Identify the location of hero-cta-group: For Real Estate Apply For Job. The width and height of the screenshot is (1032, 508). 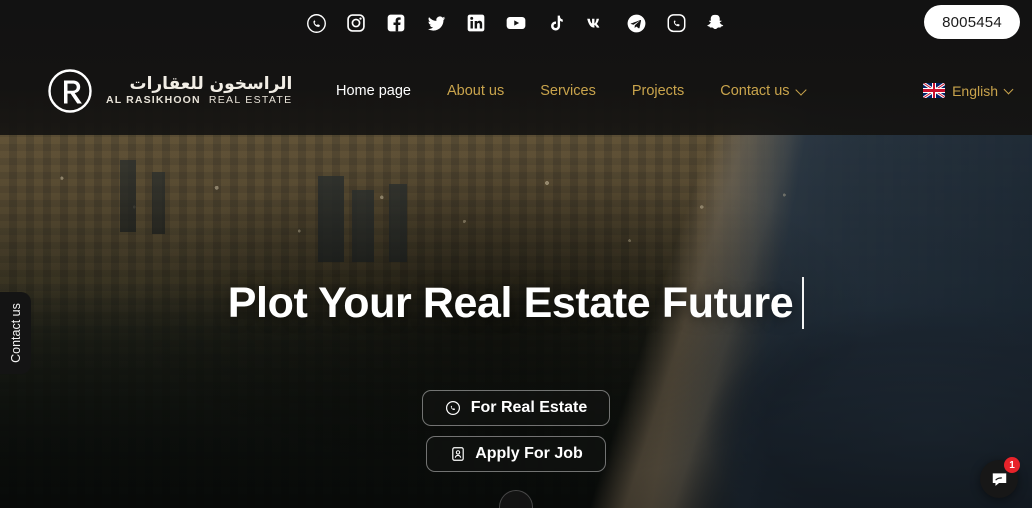
(516, 431).